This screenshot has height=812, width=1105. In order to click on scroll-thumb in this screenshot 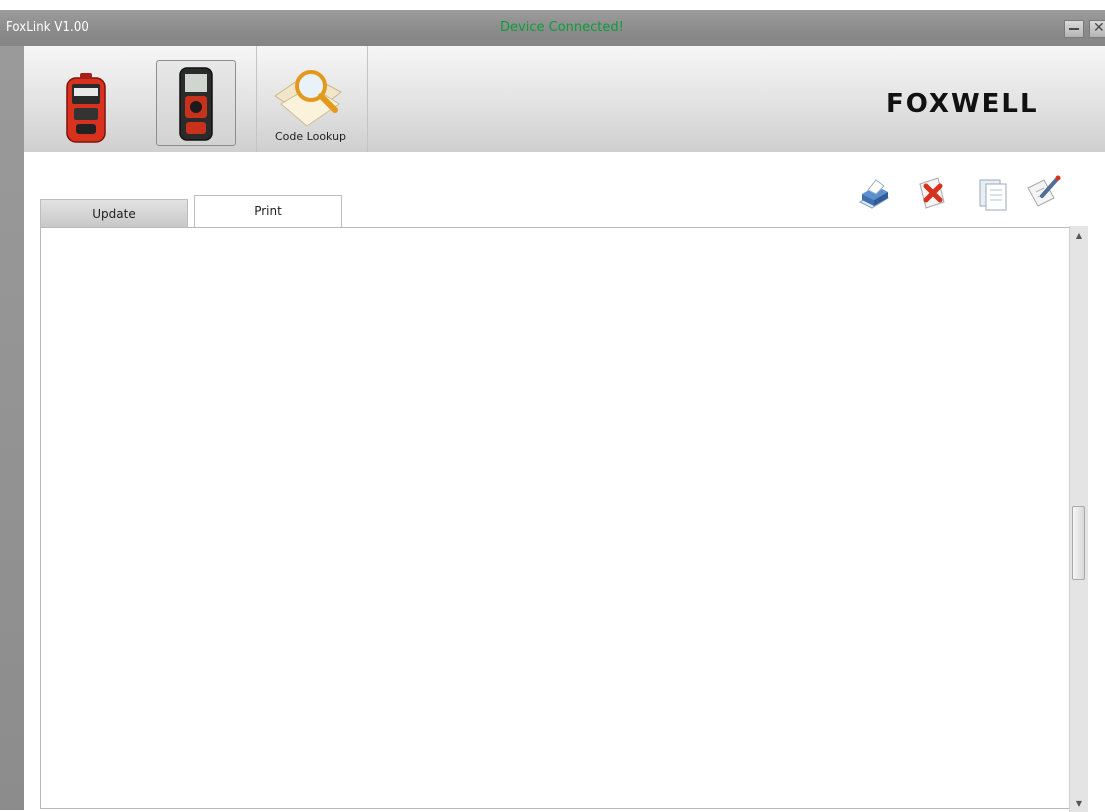, I will do `click(1078, 543)`.